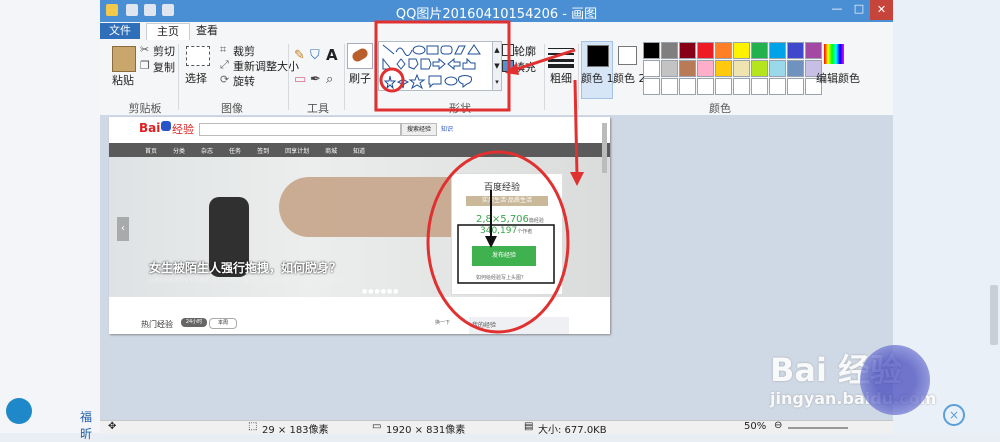 The width and height of the screenshot is (1000, 442). What do you see at coordinates (576, 127) in the screenshot?
I see `pointer-arrow-down` at bounding box center [576, 127].